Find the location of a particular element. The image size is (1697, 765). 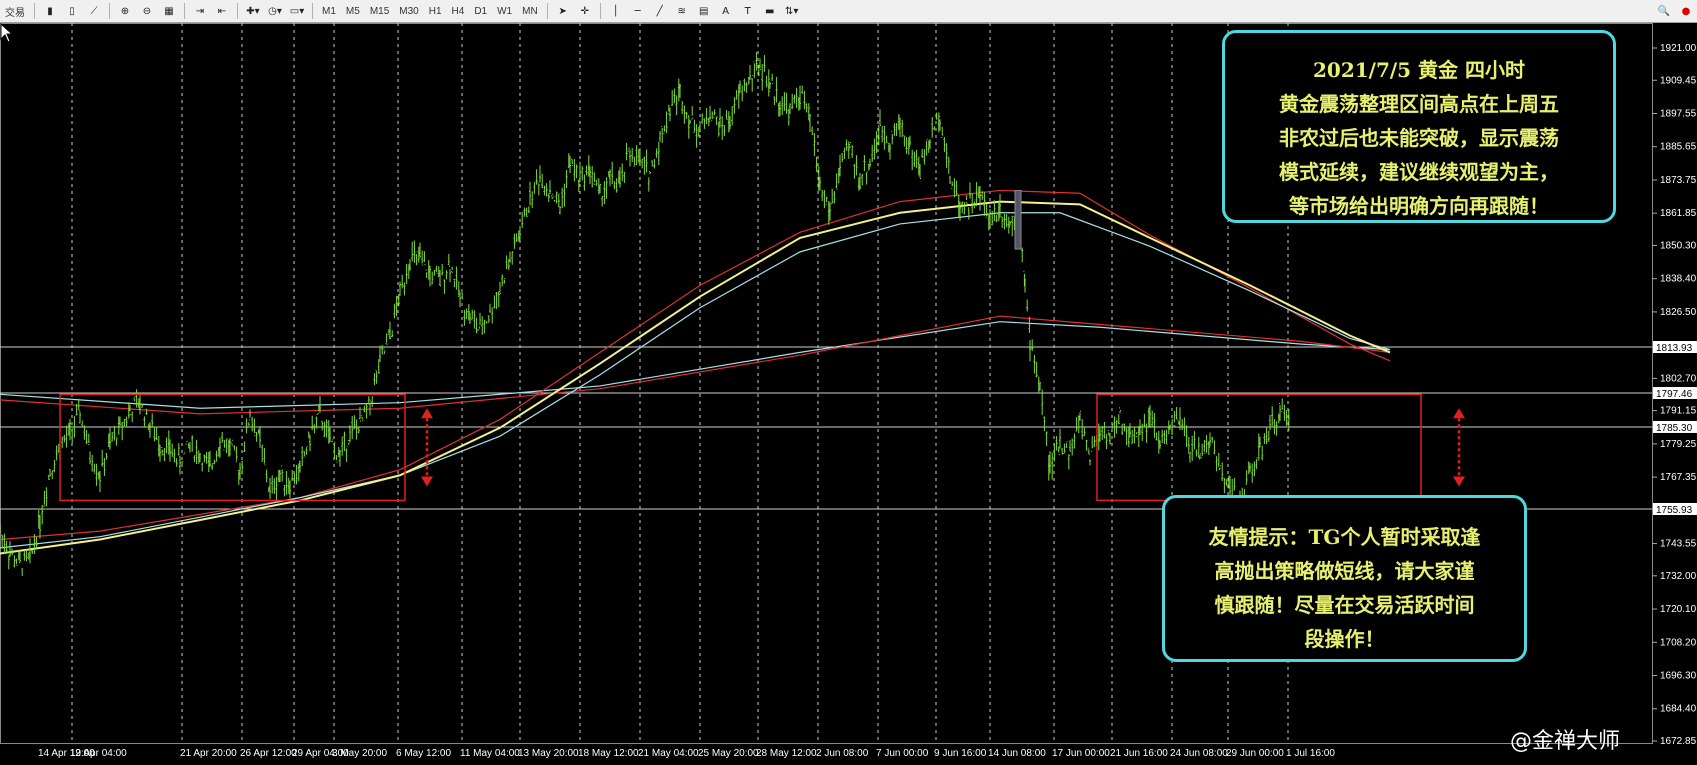

crosshair-icon: ✛ is located at coordinates (585, 11).